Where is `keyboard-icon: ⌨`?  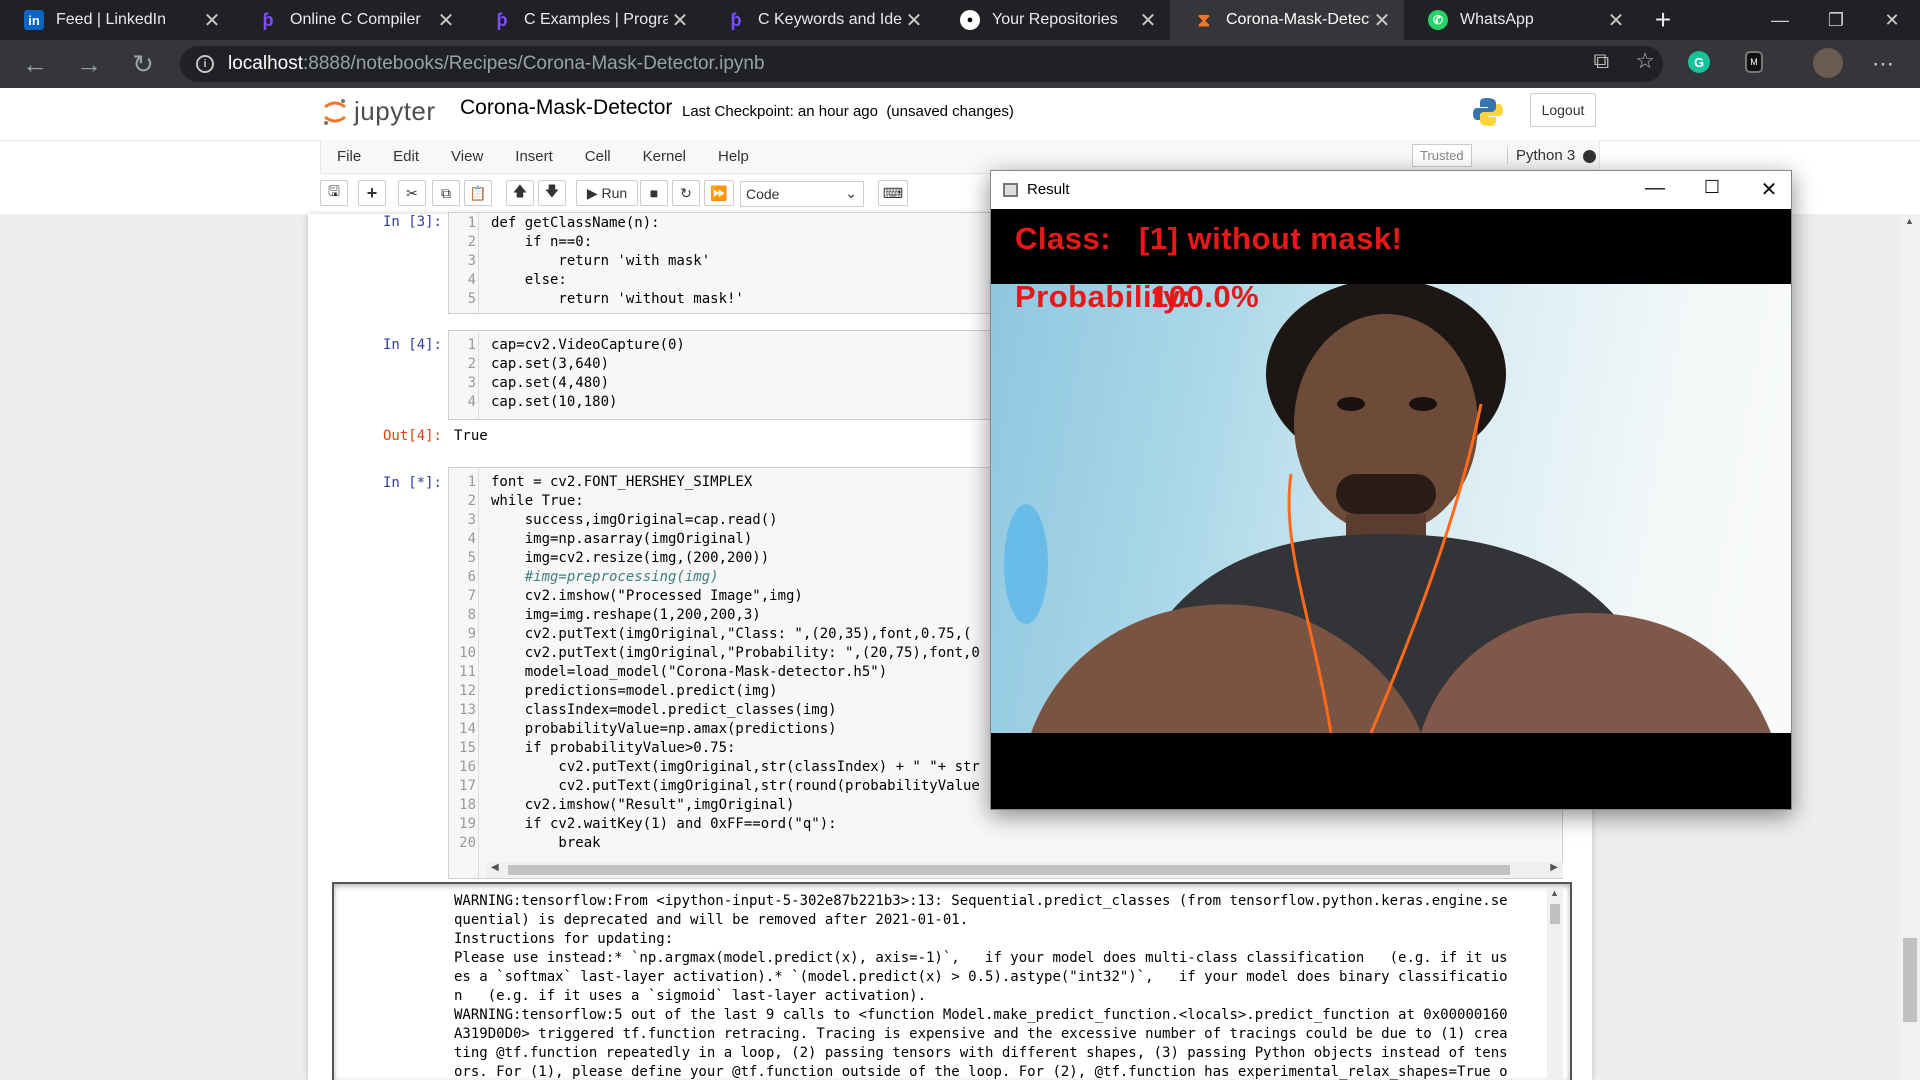 keyboard-icon: ⌨ is located at coordinates (893, 193).